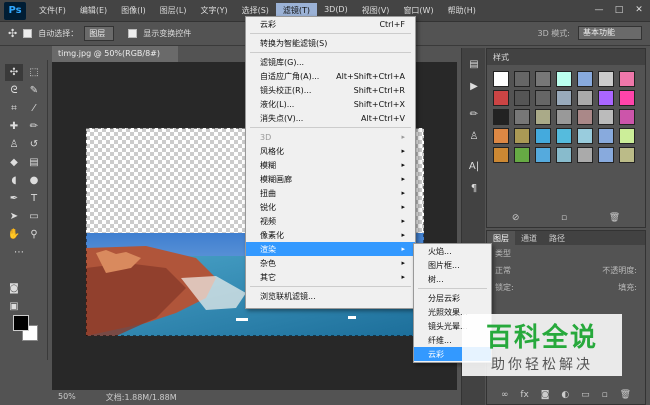 The width and height of the screenshot is (650, 405). What do you see at coordinates (330, 207) in the screenshot?
I see `filter-menu-item: 锐化 ▸` at bounding box center [330, 207].